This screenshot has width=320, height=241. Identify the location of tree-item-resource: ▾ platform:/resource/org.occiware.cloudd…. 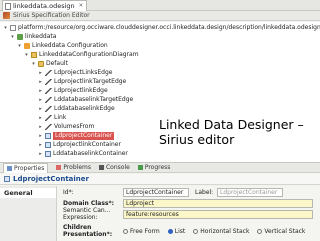
(161, 28).